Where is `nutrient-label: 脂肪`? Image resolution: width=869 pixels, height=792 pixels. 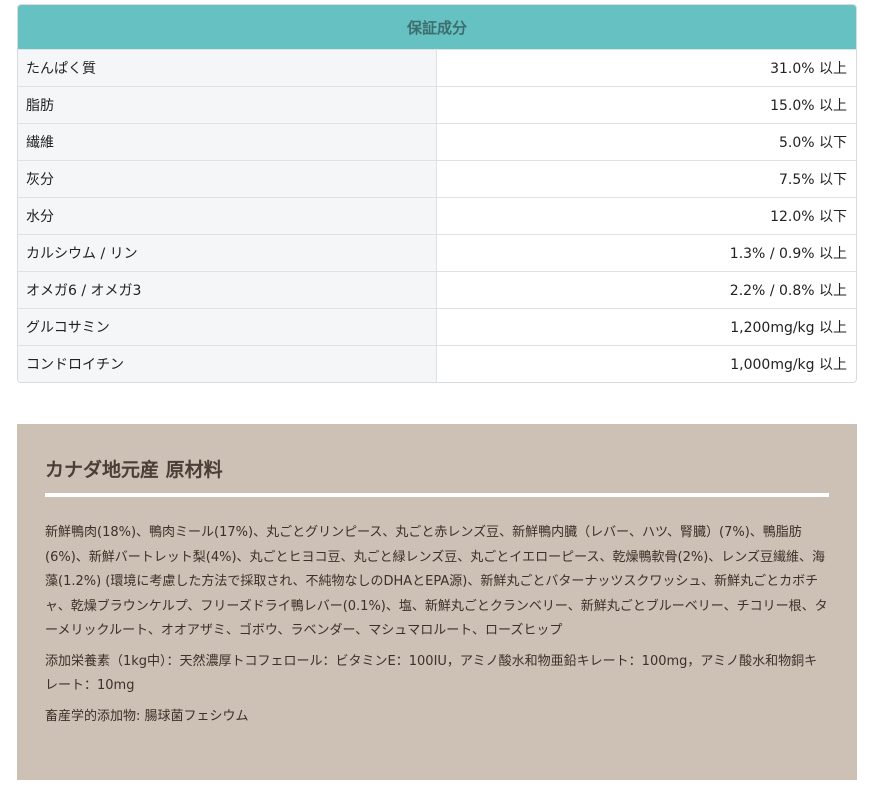
nutrient-label: 脂肪 is located at coordinates (227, 105).